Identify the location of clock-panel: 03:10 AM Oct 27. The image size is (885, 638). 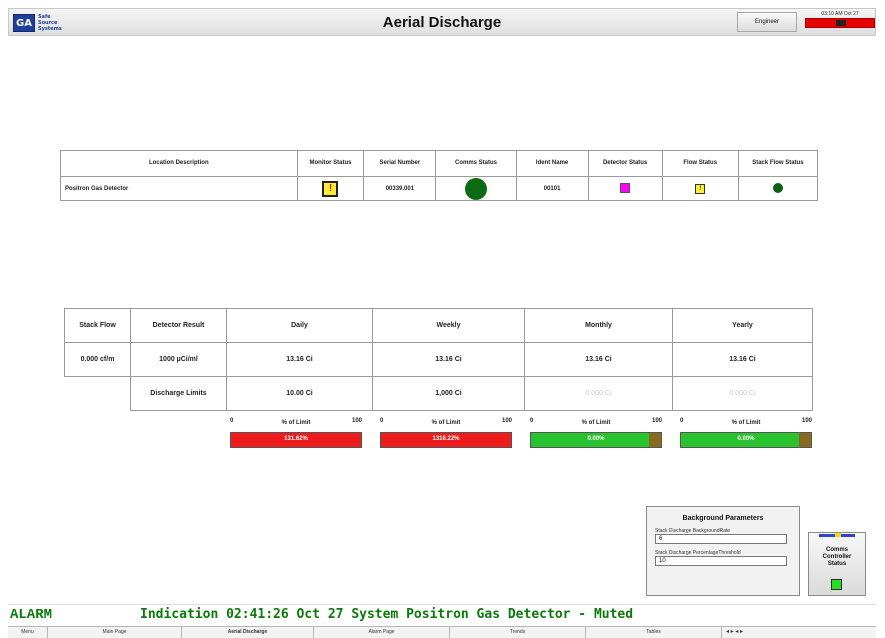
(840, 22).